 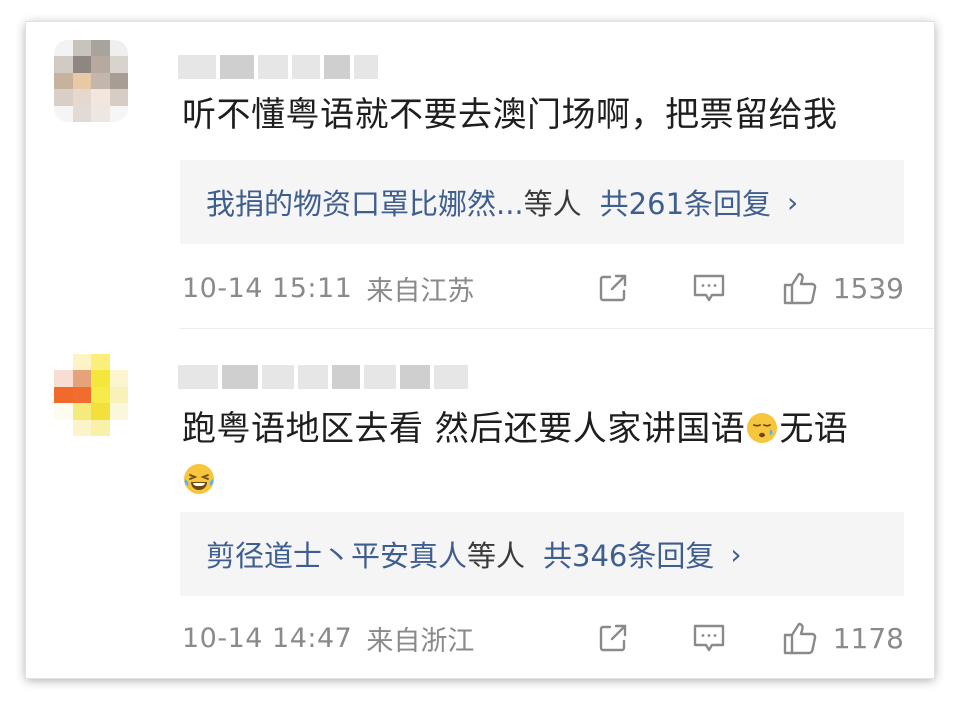 What do you see at coordinates (336, 554) in the screenshot?
I see `reply-names: 剪径道士丶平安真人` at bounding box center [336, 554].